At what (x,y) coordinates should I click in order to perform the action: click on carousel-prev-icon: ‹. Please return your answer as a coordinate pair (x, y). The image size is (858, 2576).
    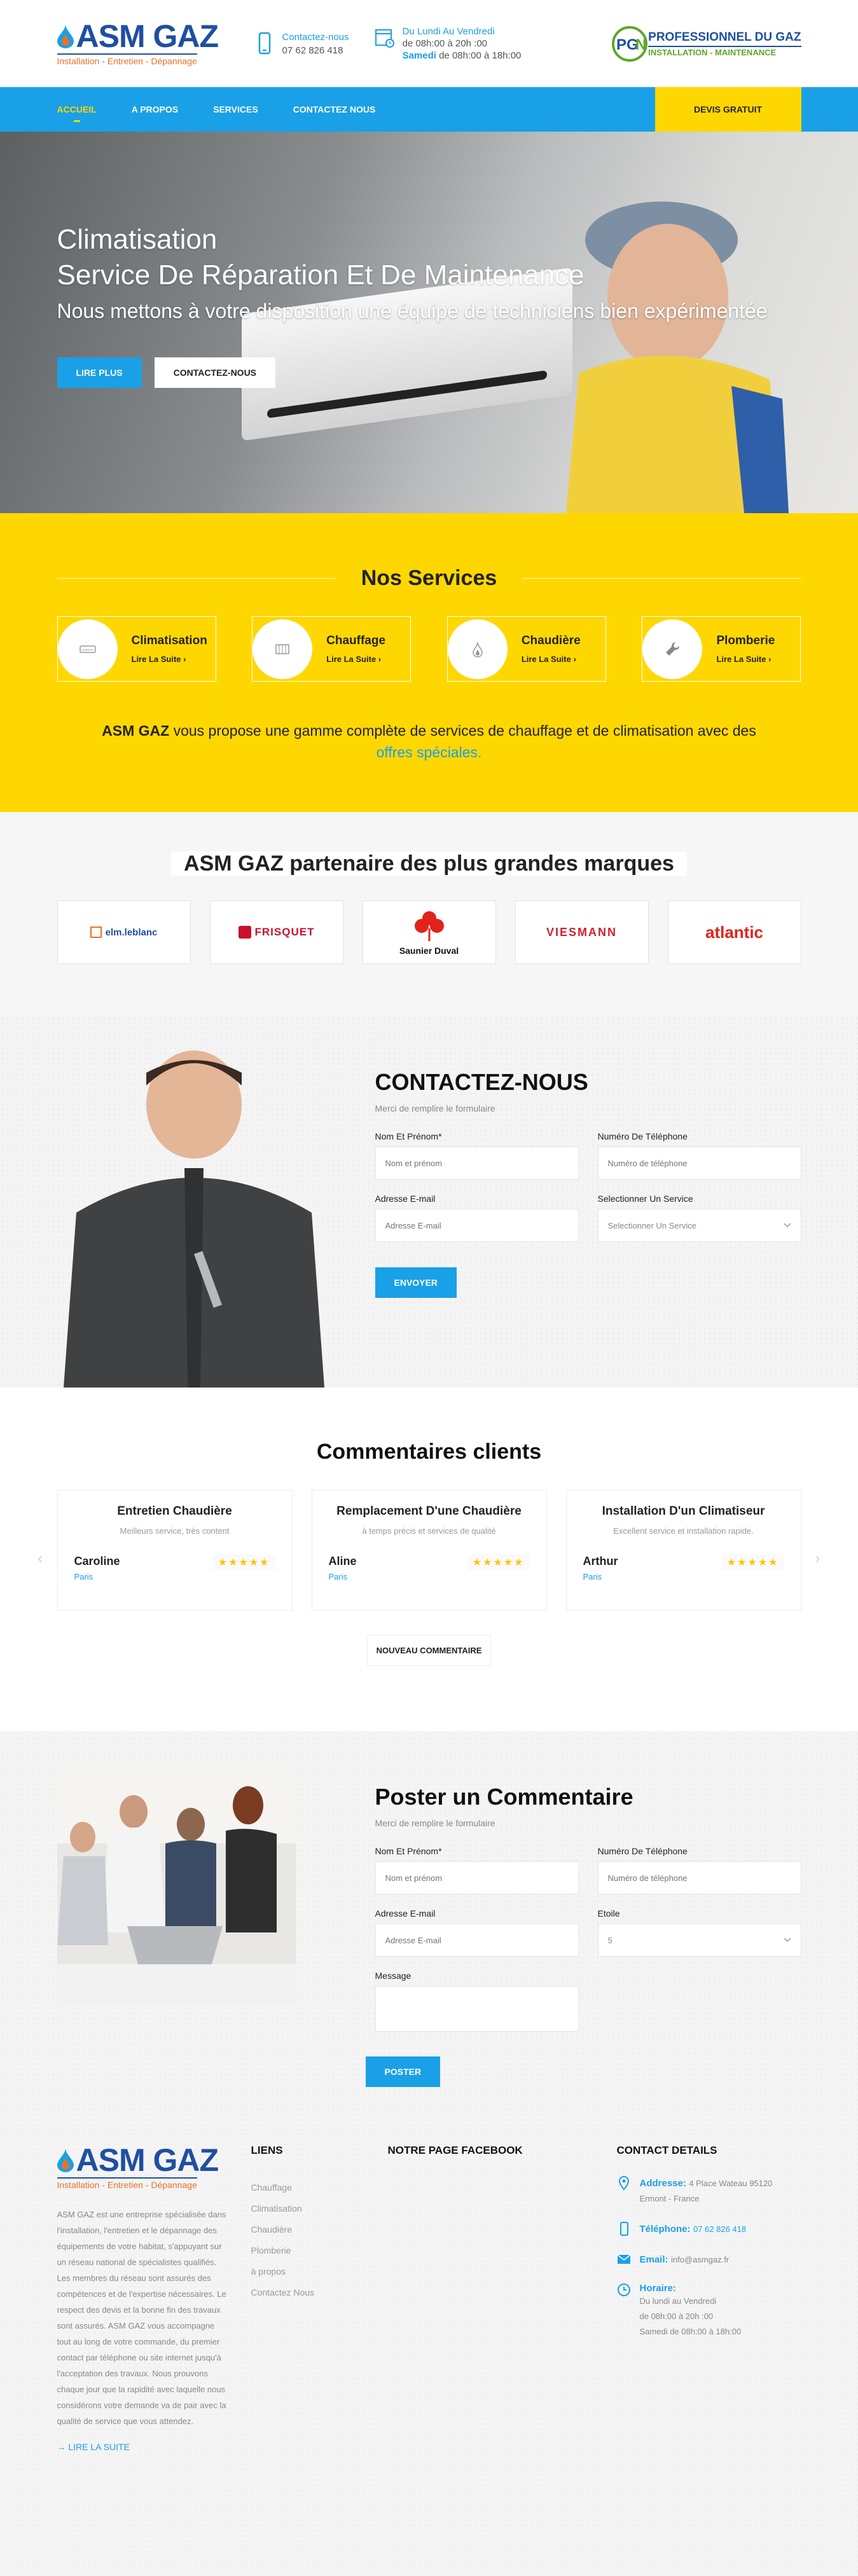
    Looking at the image, I should click on (41, 1558).